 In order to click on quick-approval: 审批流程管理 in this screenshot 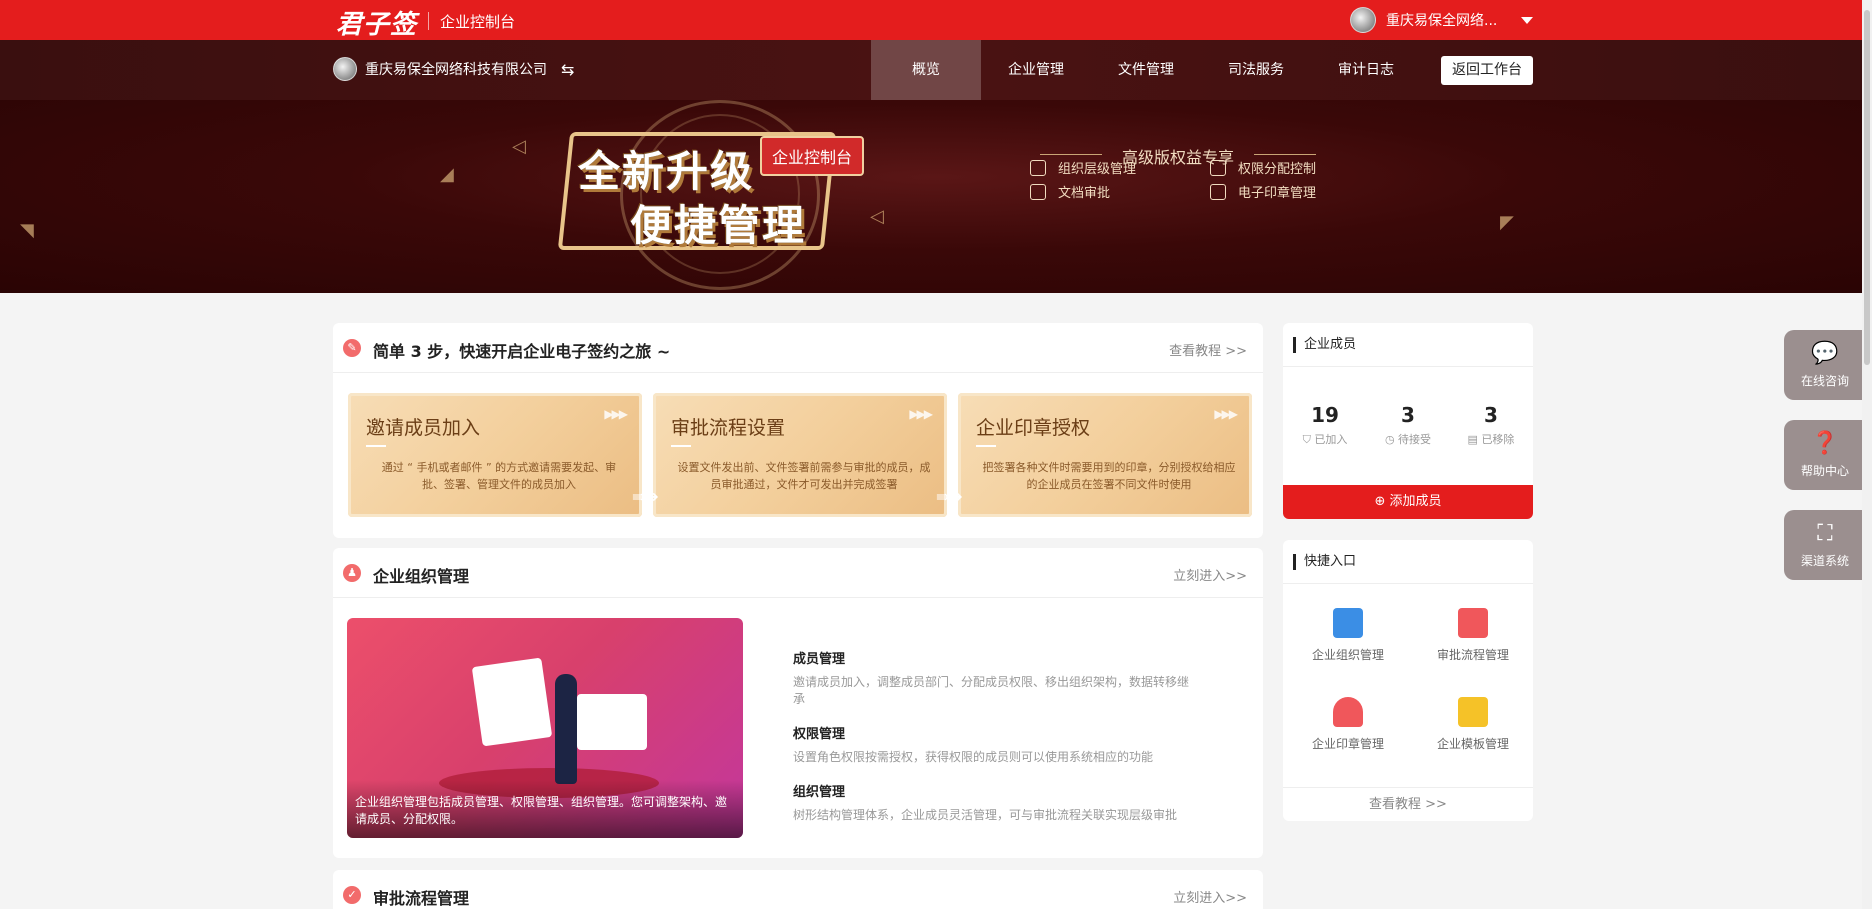, I will do `click(1473, 635)`.